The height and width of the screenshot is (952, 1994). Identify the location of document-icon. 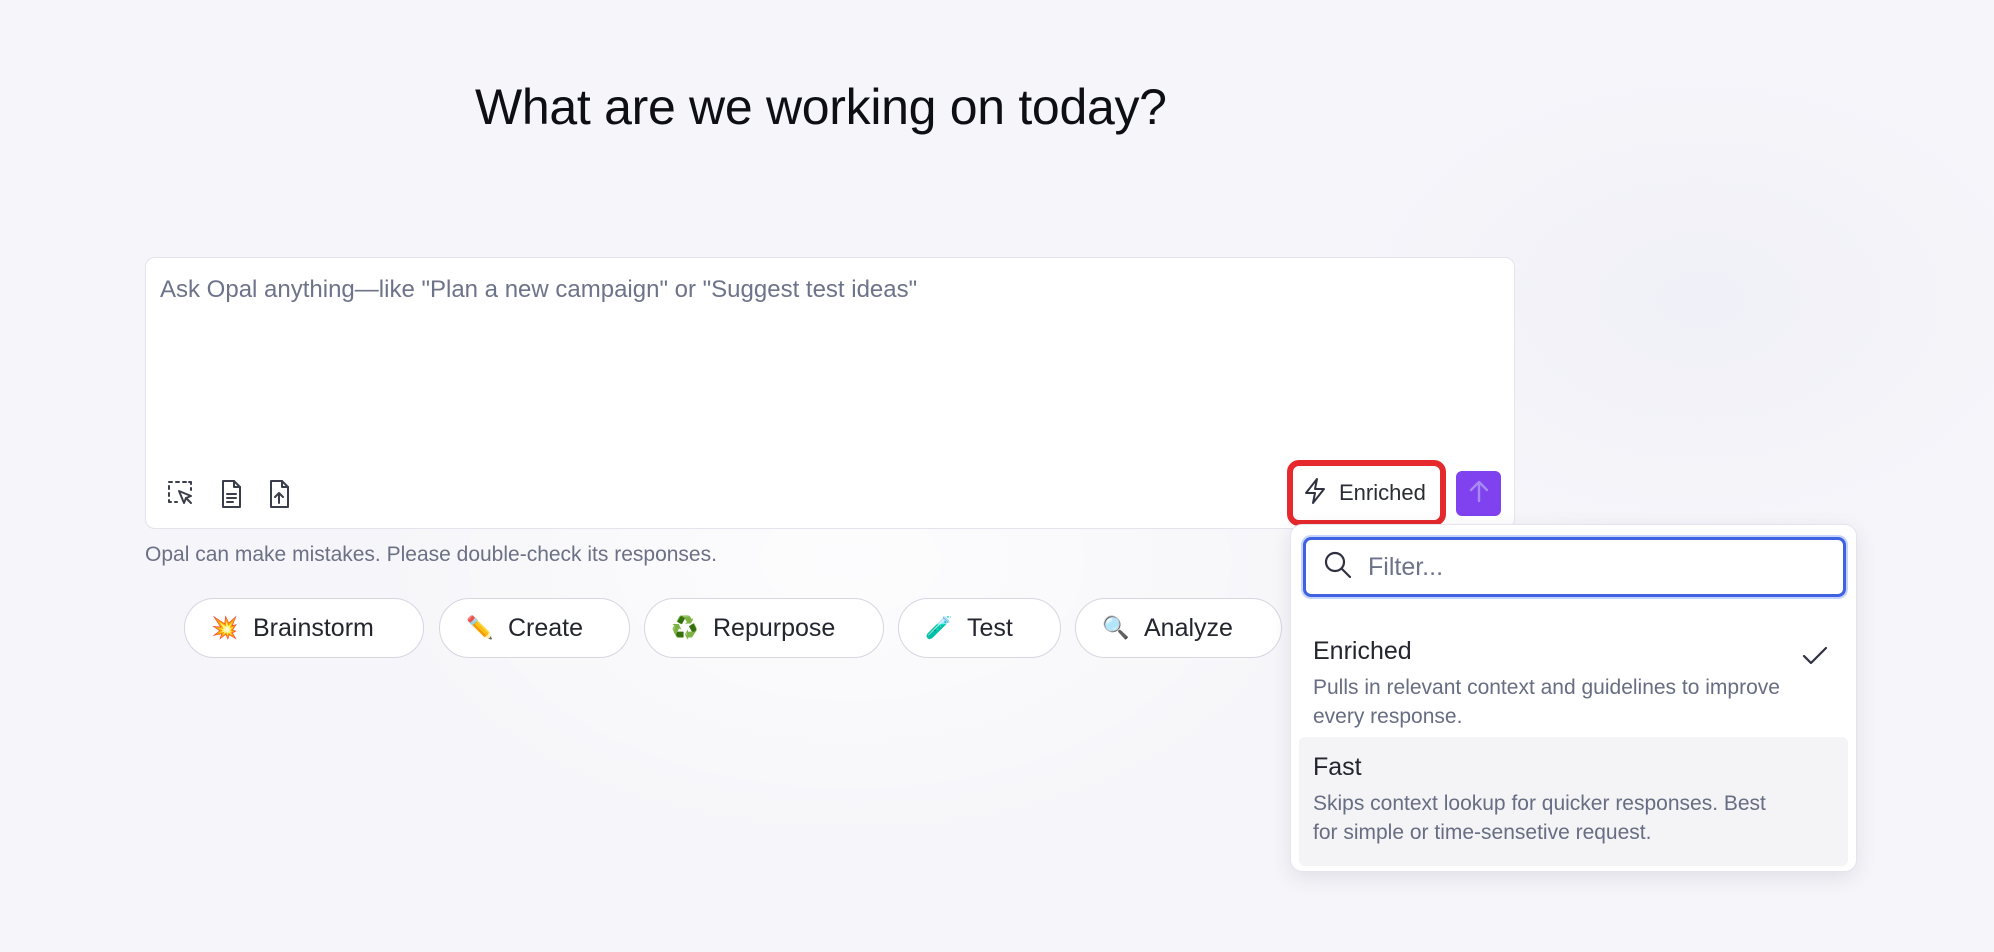
(231, 494).